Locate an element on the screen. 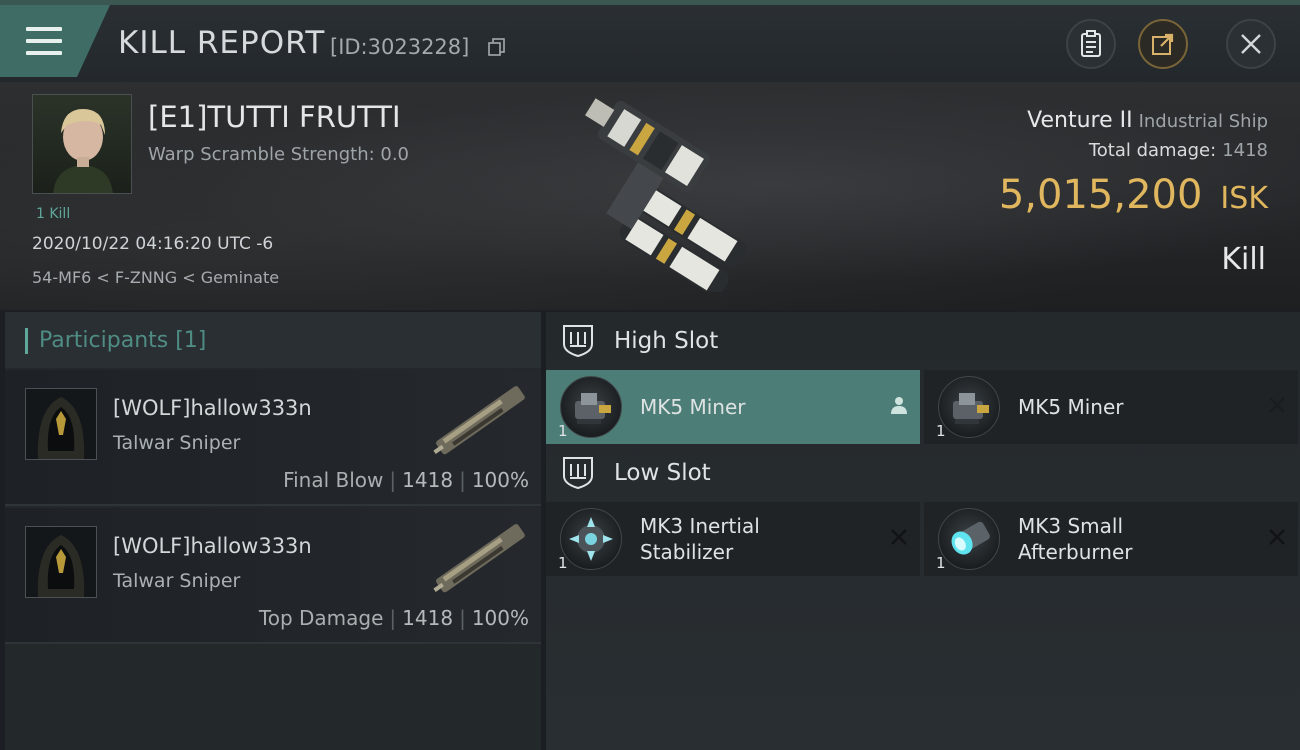  isk-value: 5,015,200 ISK is located at coordinates (1133, 195).